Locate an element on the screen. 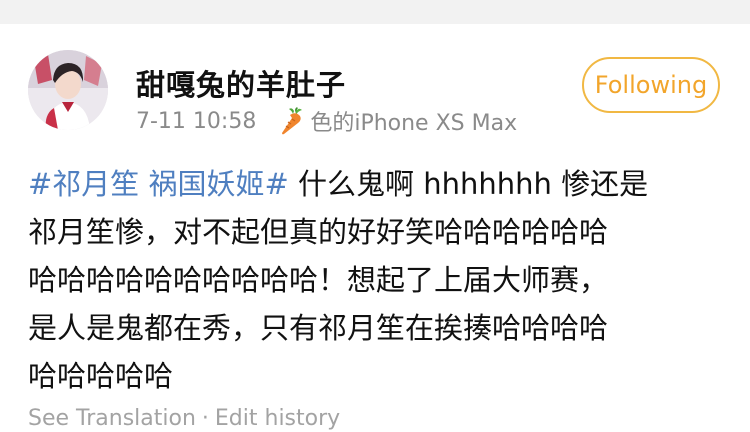 Image resolution: width=750 pixels, height=432 pixels. post-timestamp: 7-11 10:58 is located at coordinates (196, 121).